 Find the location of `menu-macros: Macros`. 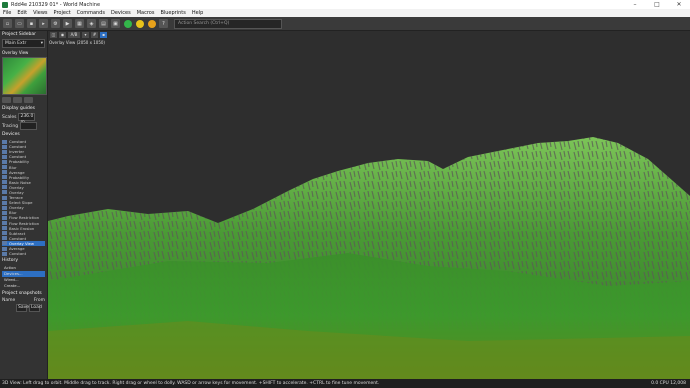

menu-macros: Macros is located at coordinates (146, 13).